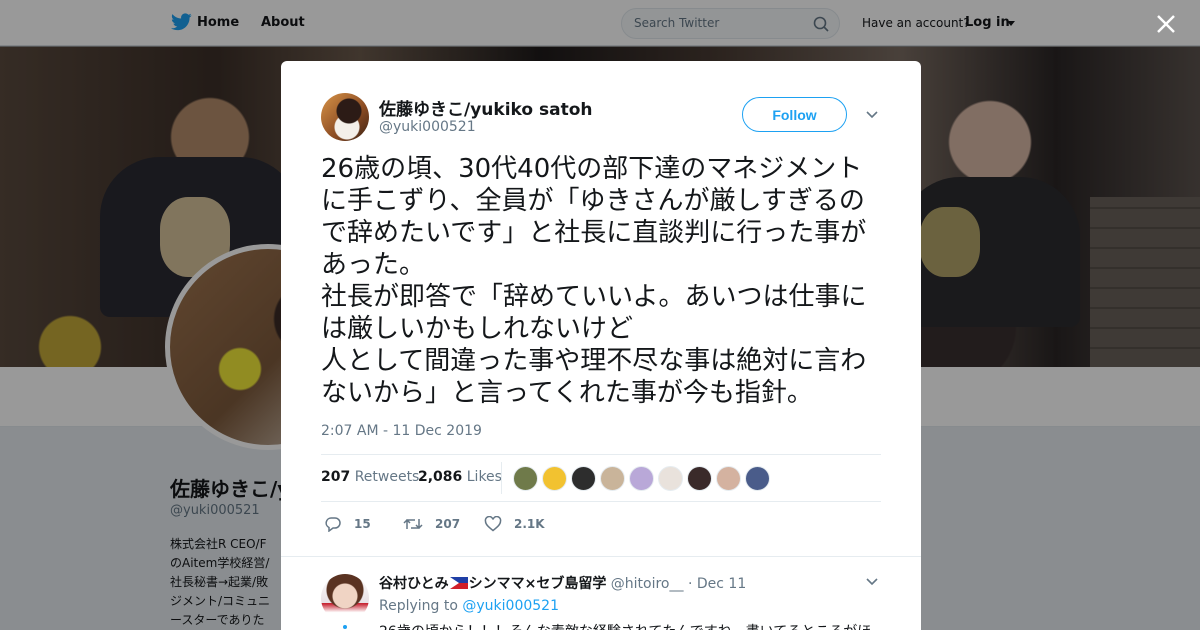 This screenshot has width=1200, height=630. What do you see at coordinates (362, 524) in the screenshot?
I see `reply-count: 15` at bounding box center [362, 524].